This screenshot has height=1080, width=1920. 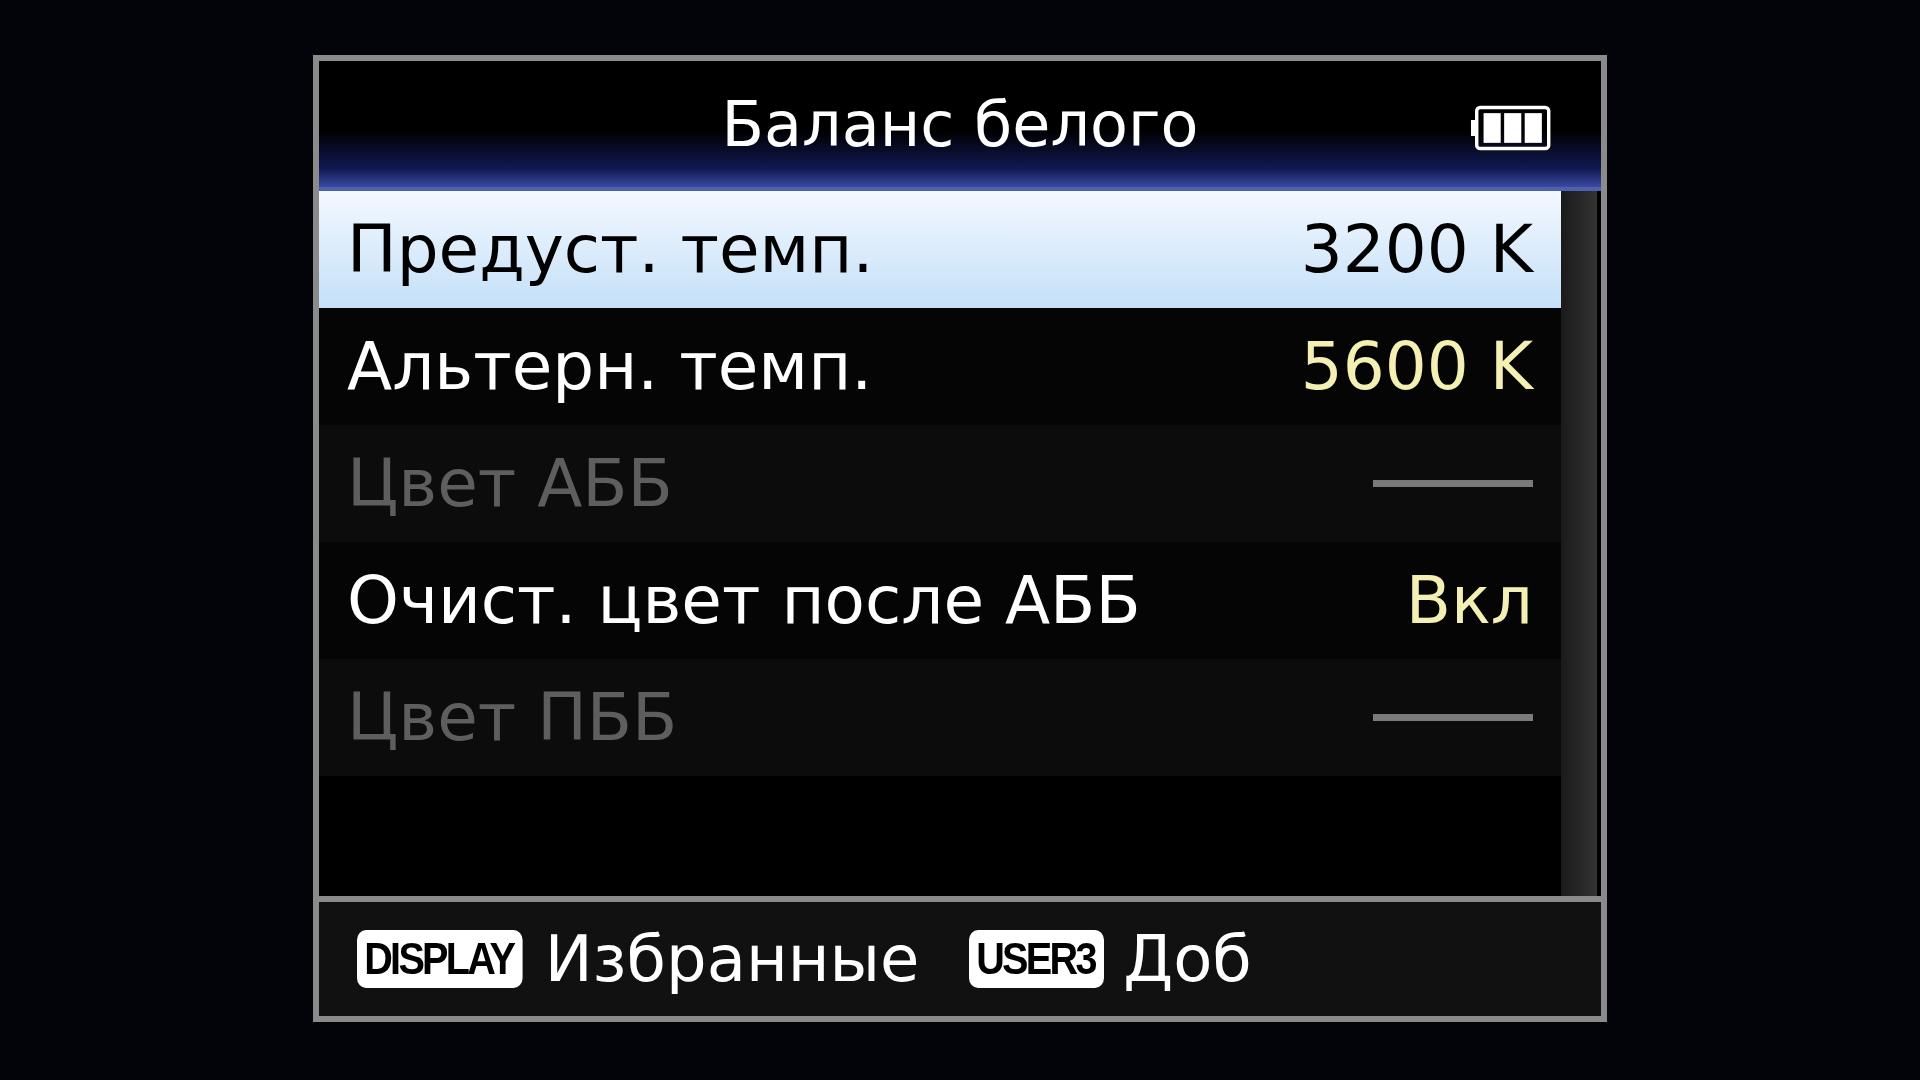 What do you see at coordinates (940, 600) in the screenshot?
I see `menu-item: Очист. цвет после АББ Вкл` at bounding box center [940, 600].